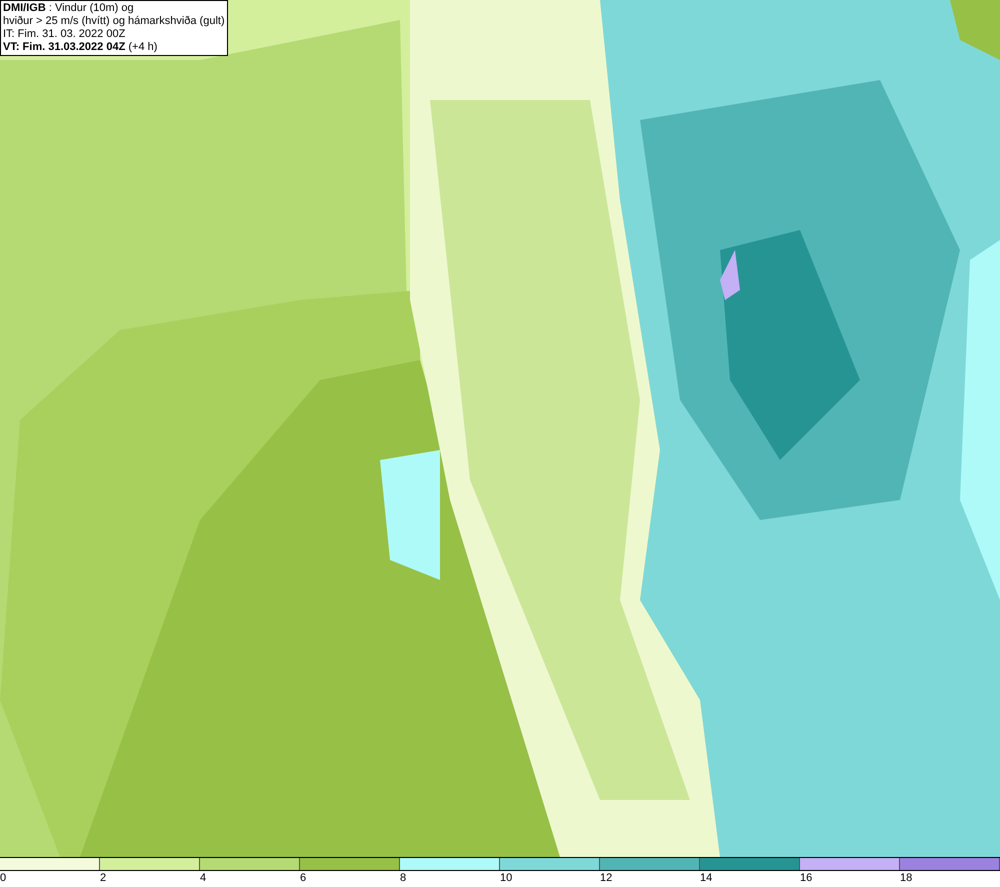  What do you see at coordinates (403, 878) in the screenshot?
I see `scale-label: 8` at bounding box center [403, 878].